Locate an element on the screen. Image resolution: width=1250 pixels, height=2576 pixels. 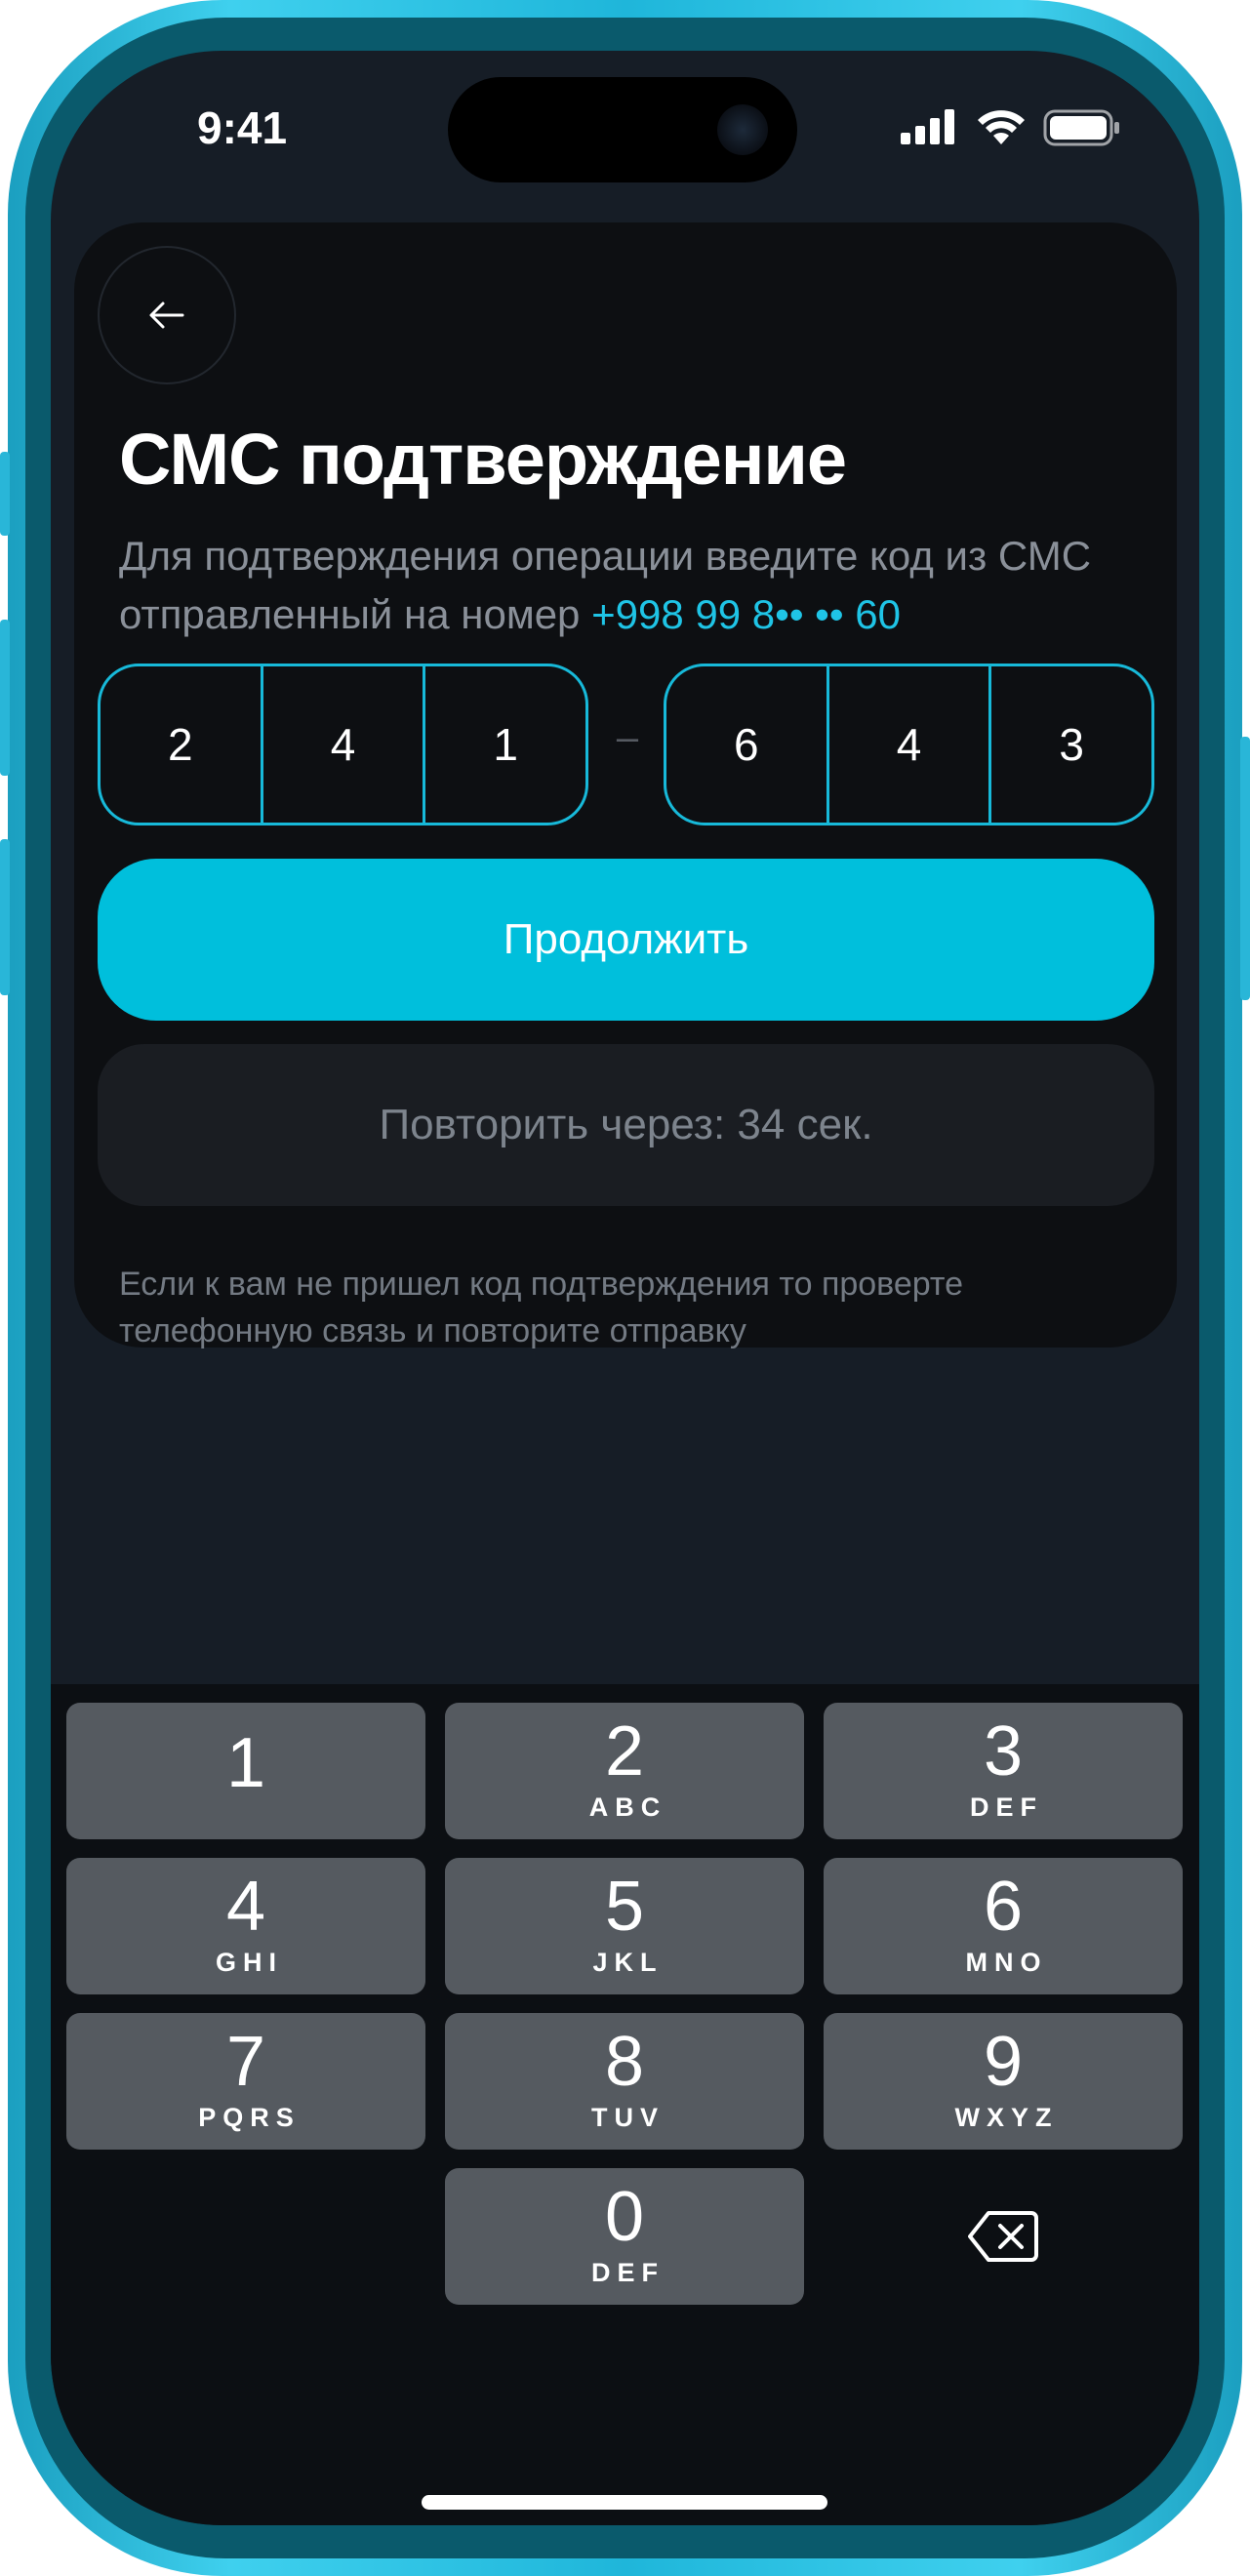
key-digit: 8 is located at coordinates (624, 2062).